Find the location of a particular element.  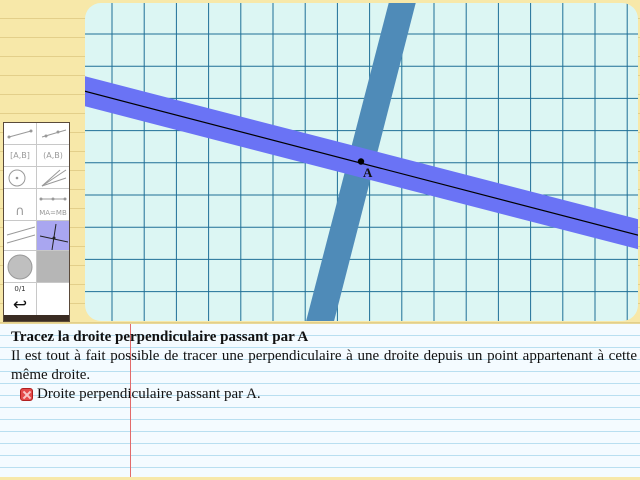

ray-notation-label: (A,B) is located at coordinates (53, 155).